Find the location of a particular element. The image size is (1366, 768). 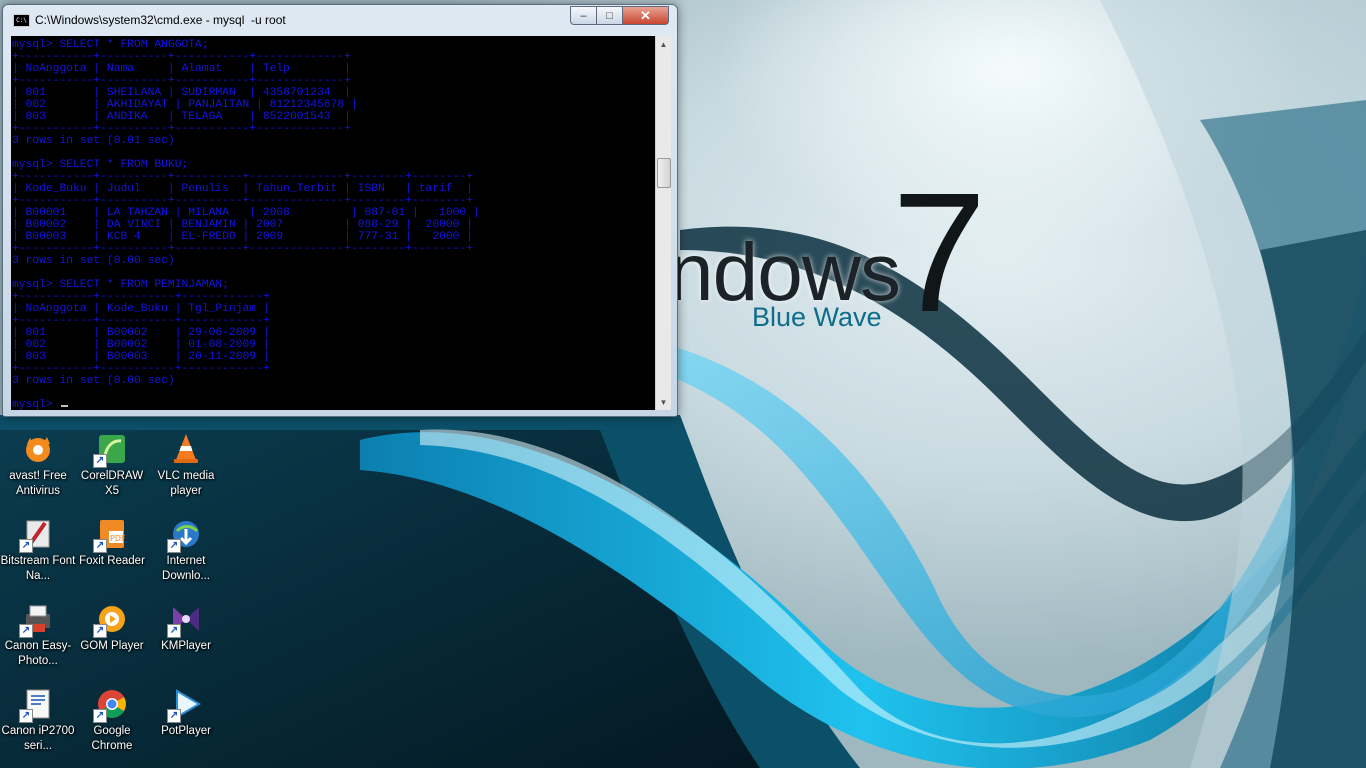

minimize-icon: ‒ is located at coordinates (583, 15).